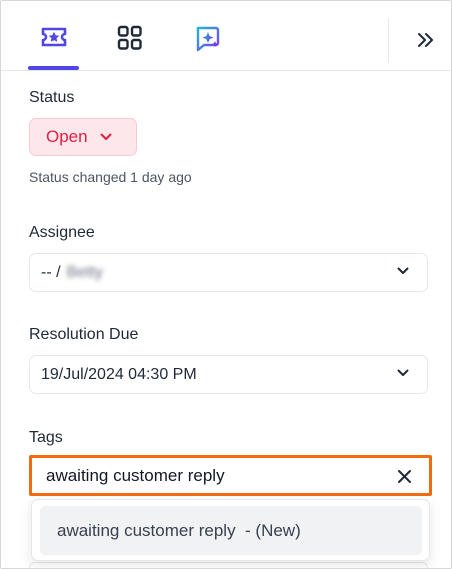 The image size is (452, 569). Describe the element at coordinates (62, 232) in the screenshot. I see `assignee-label: Assignee` at that location.